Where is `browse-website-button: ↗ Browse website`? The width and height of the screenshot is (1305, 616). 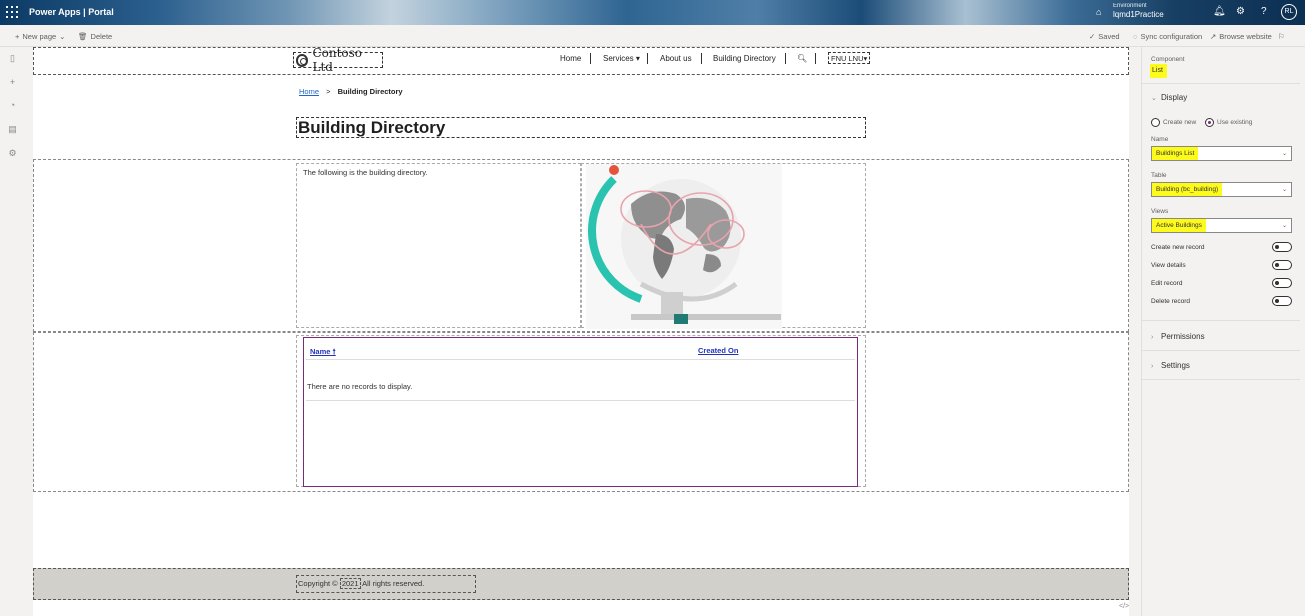 browse-website-button: ↗ Browse website is located at coordinates (1241, 36).